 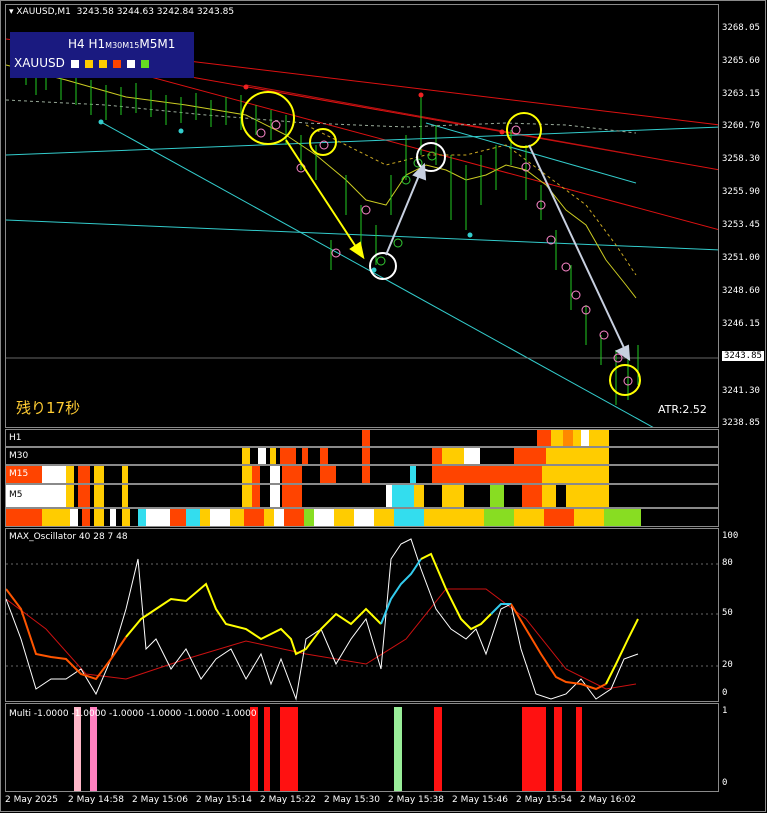 I want to click on price-tick: 3251.00, so click(x=741, y=258).